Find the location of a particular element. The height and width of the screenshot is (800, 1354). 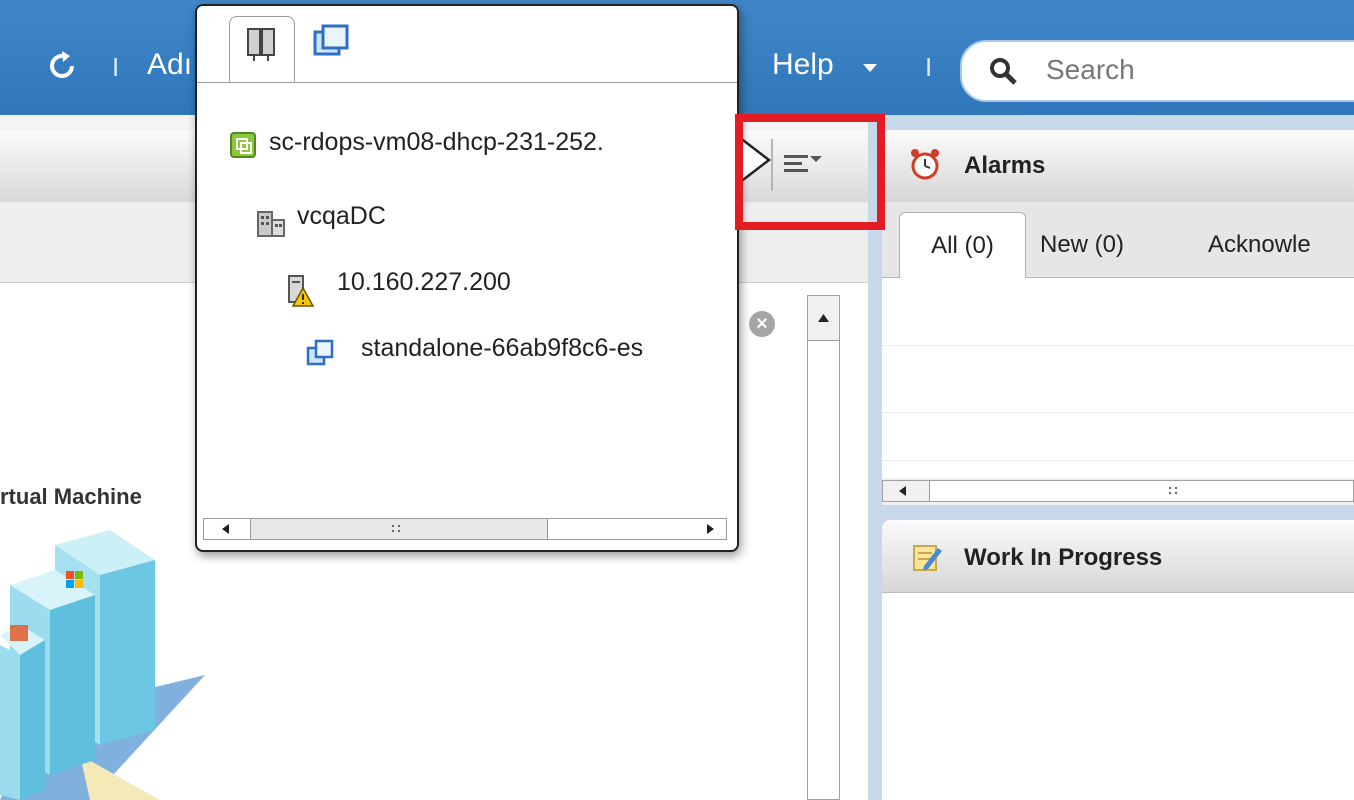

scroll-thumb is located at coordinates (399, 529).